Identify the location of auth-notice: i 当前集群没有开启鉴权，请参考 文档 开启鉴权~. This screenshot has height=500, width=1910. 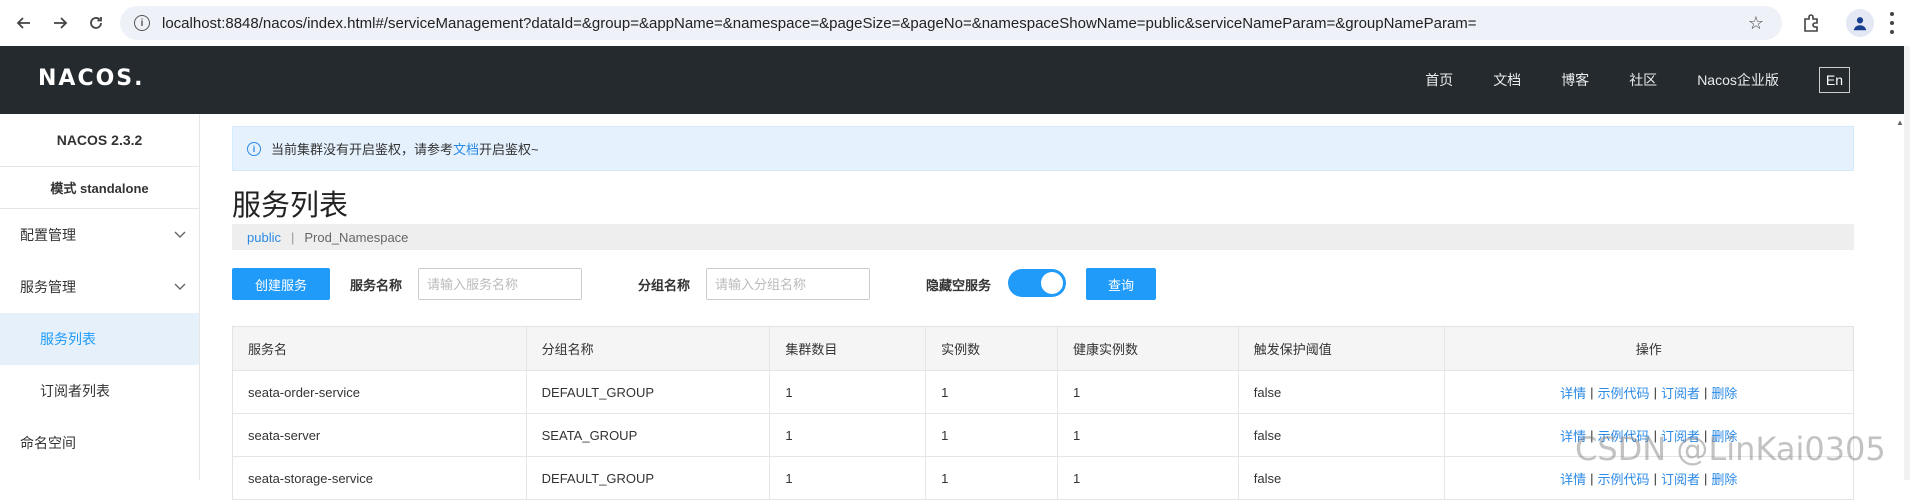
(1043, 148).